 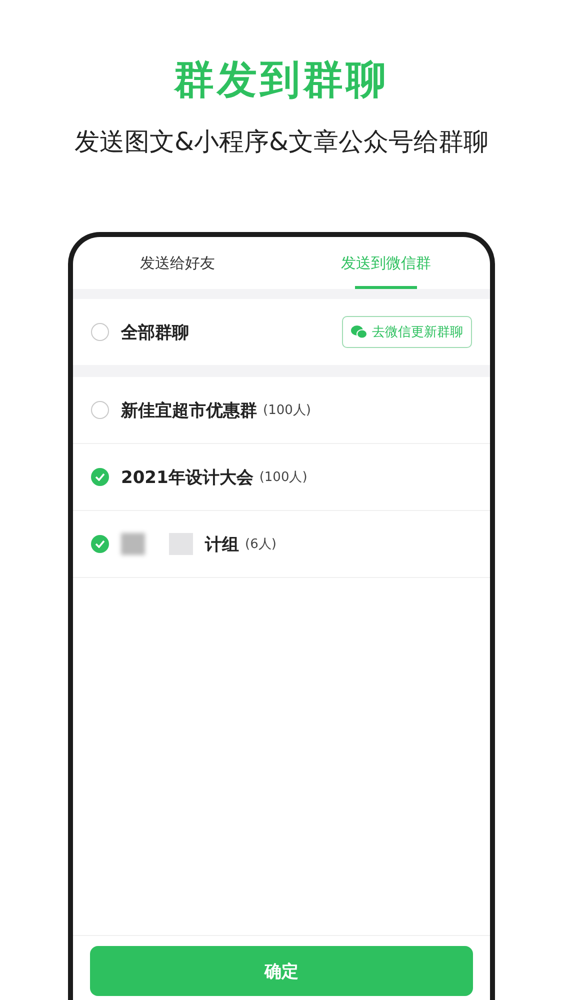 I want to click on all-groups-label: 全部群聊, so click(x=155, y=333).